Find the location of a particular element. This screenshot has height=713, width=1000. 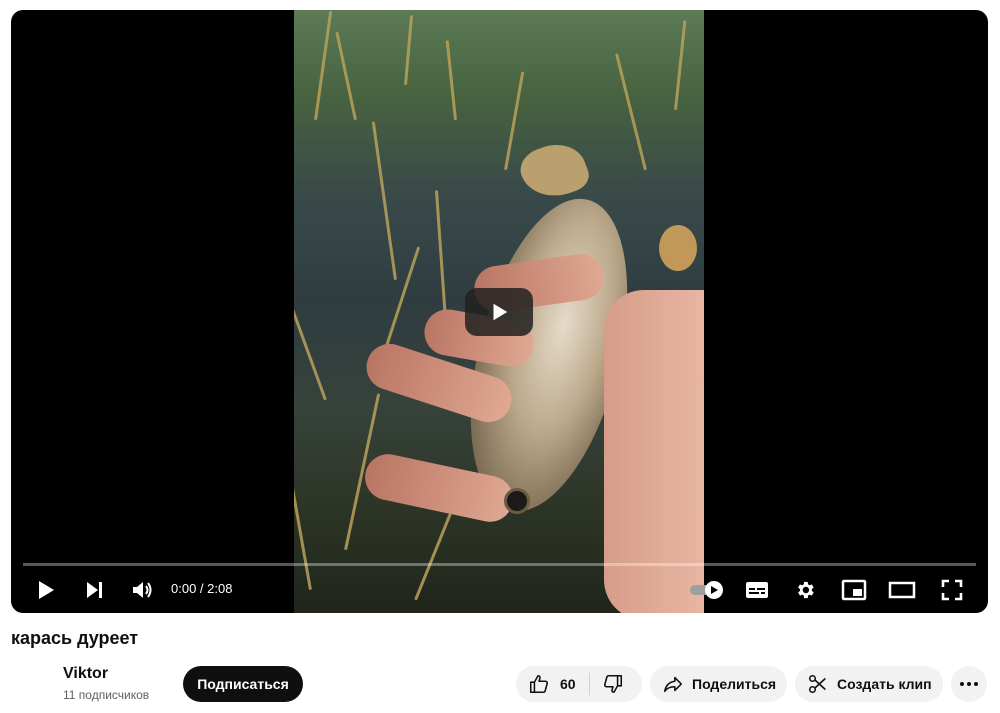

more-horizontal-icon is located at coordinates (969, 684).